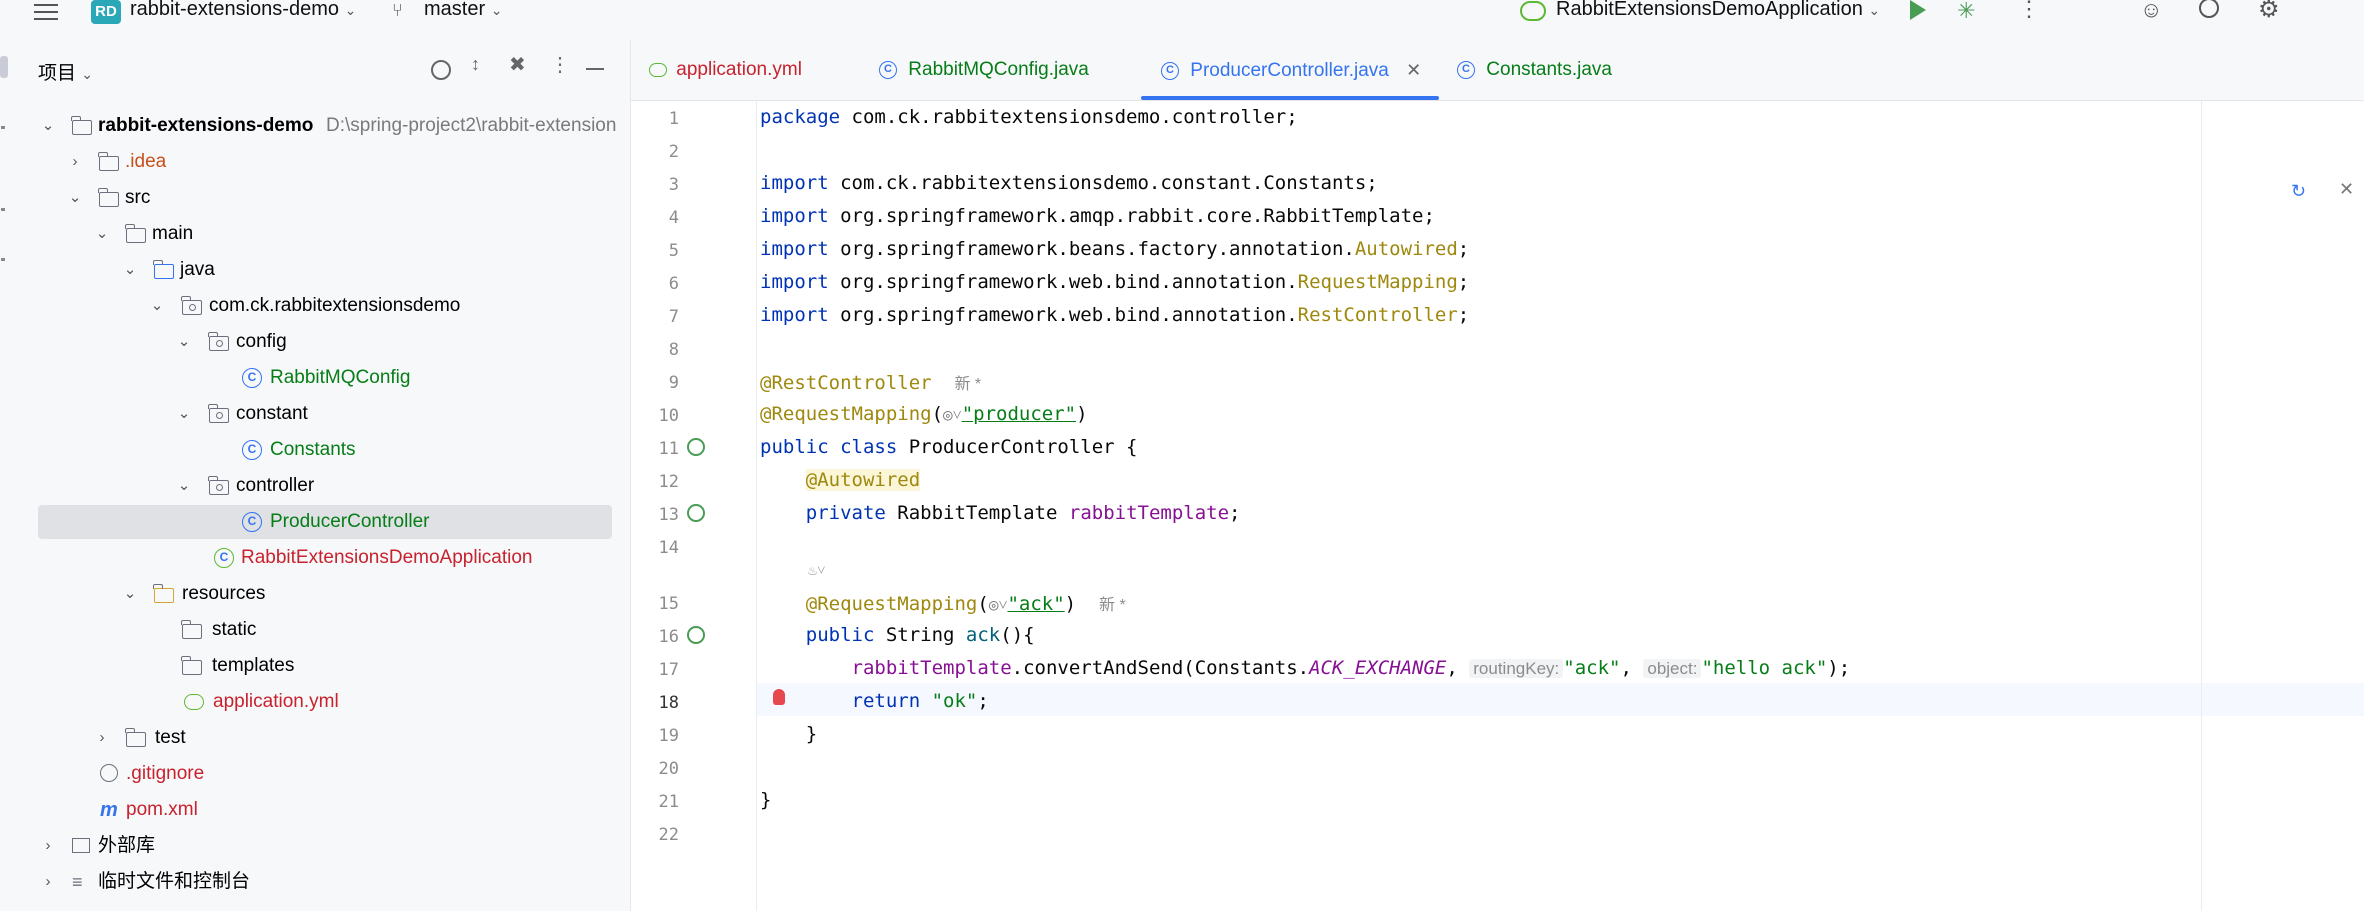 Image resolution: width=2364 pixels, height=911 pixels. What do you see at coordinates (1592, 668) in the screenshot?
I see `string-literal: "ack"` at bounding box center [1592, 668].